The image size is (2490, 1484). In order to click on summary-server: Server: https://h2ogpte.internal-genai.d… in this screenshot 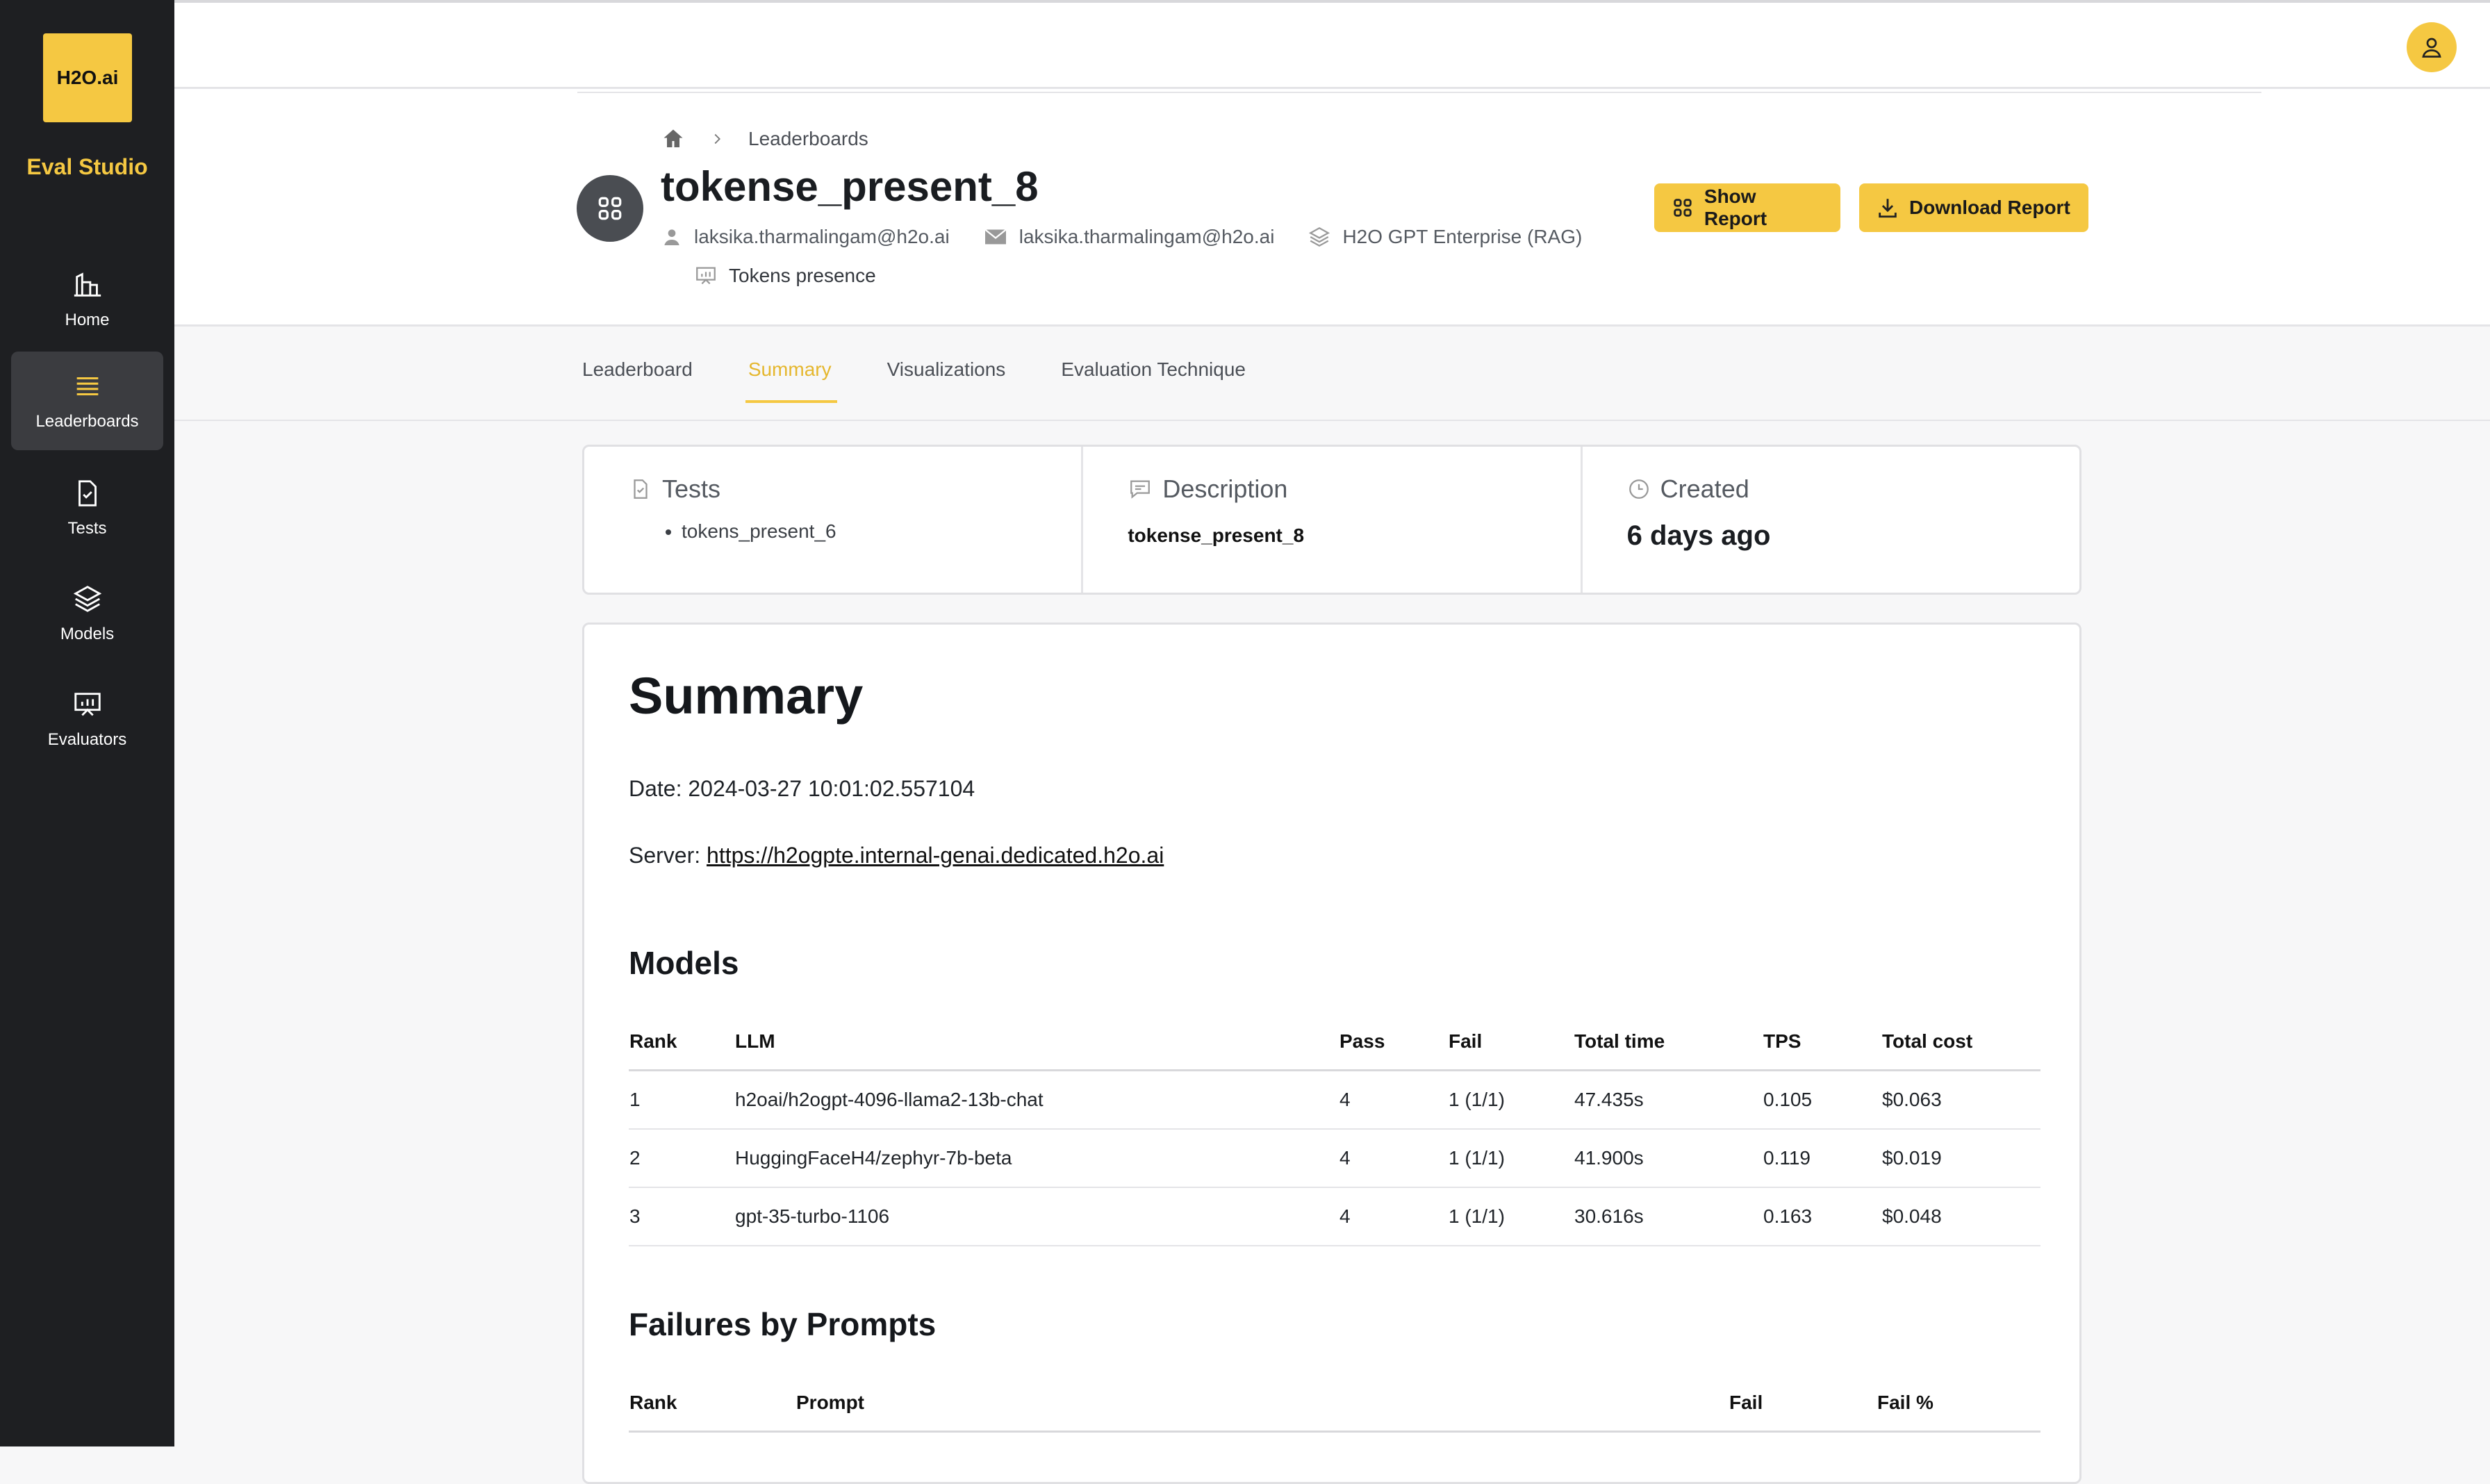, I will do `click(897, 856)`.